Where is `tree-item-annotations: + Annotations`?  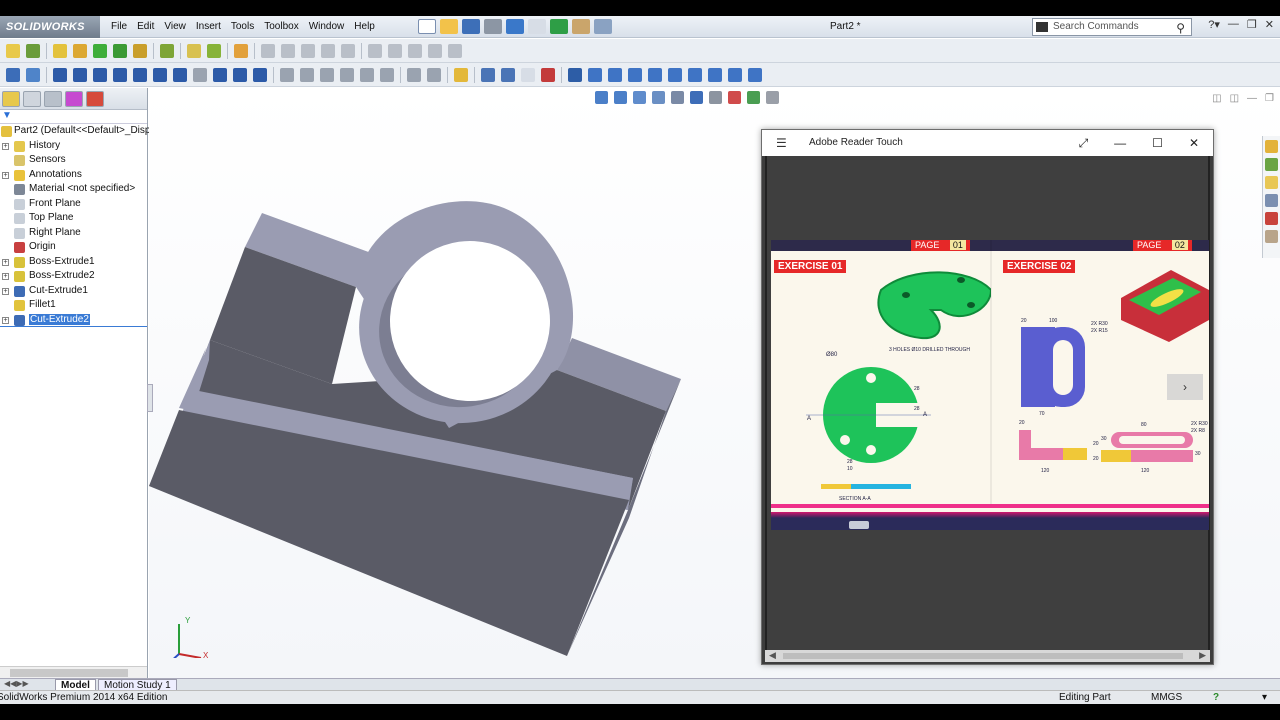 tree-item-annotations: + Annotations is located at coordinates (73, 175).